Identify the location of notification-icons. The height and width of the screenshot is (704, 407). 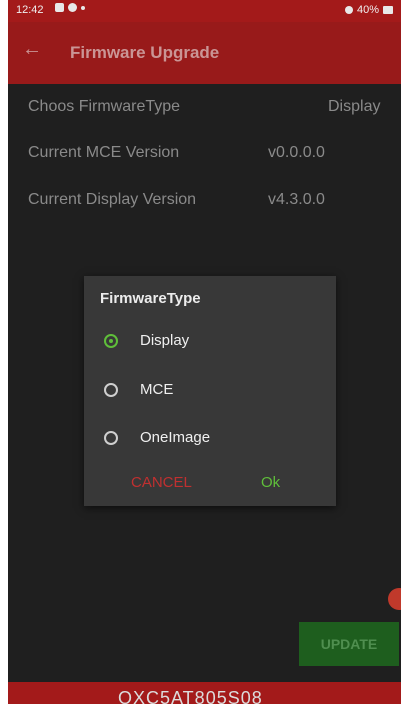
(70, 7).